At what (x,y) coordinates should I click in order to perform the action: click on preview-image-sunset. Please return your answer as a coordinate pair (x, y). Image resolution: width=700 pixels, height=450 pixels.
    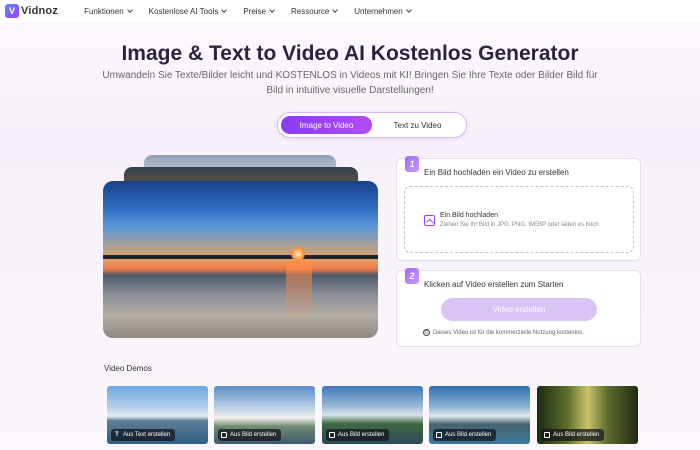
    Looking at the image, I should click on (240, 259).